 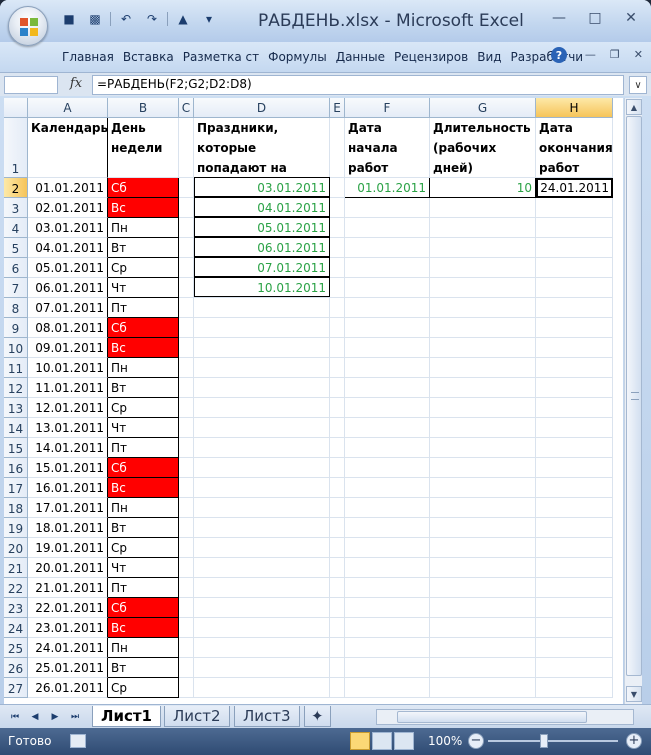 What do you see at coordinates (559, 18) in the screenshot?
I see `minimize-icon: —` at bounding box center [559, 18].